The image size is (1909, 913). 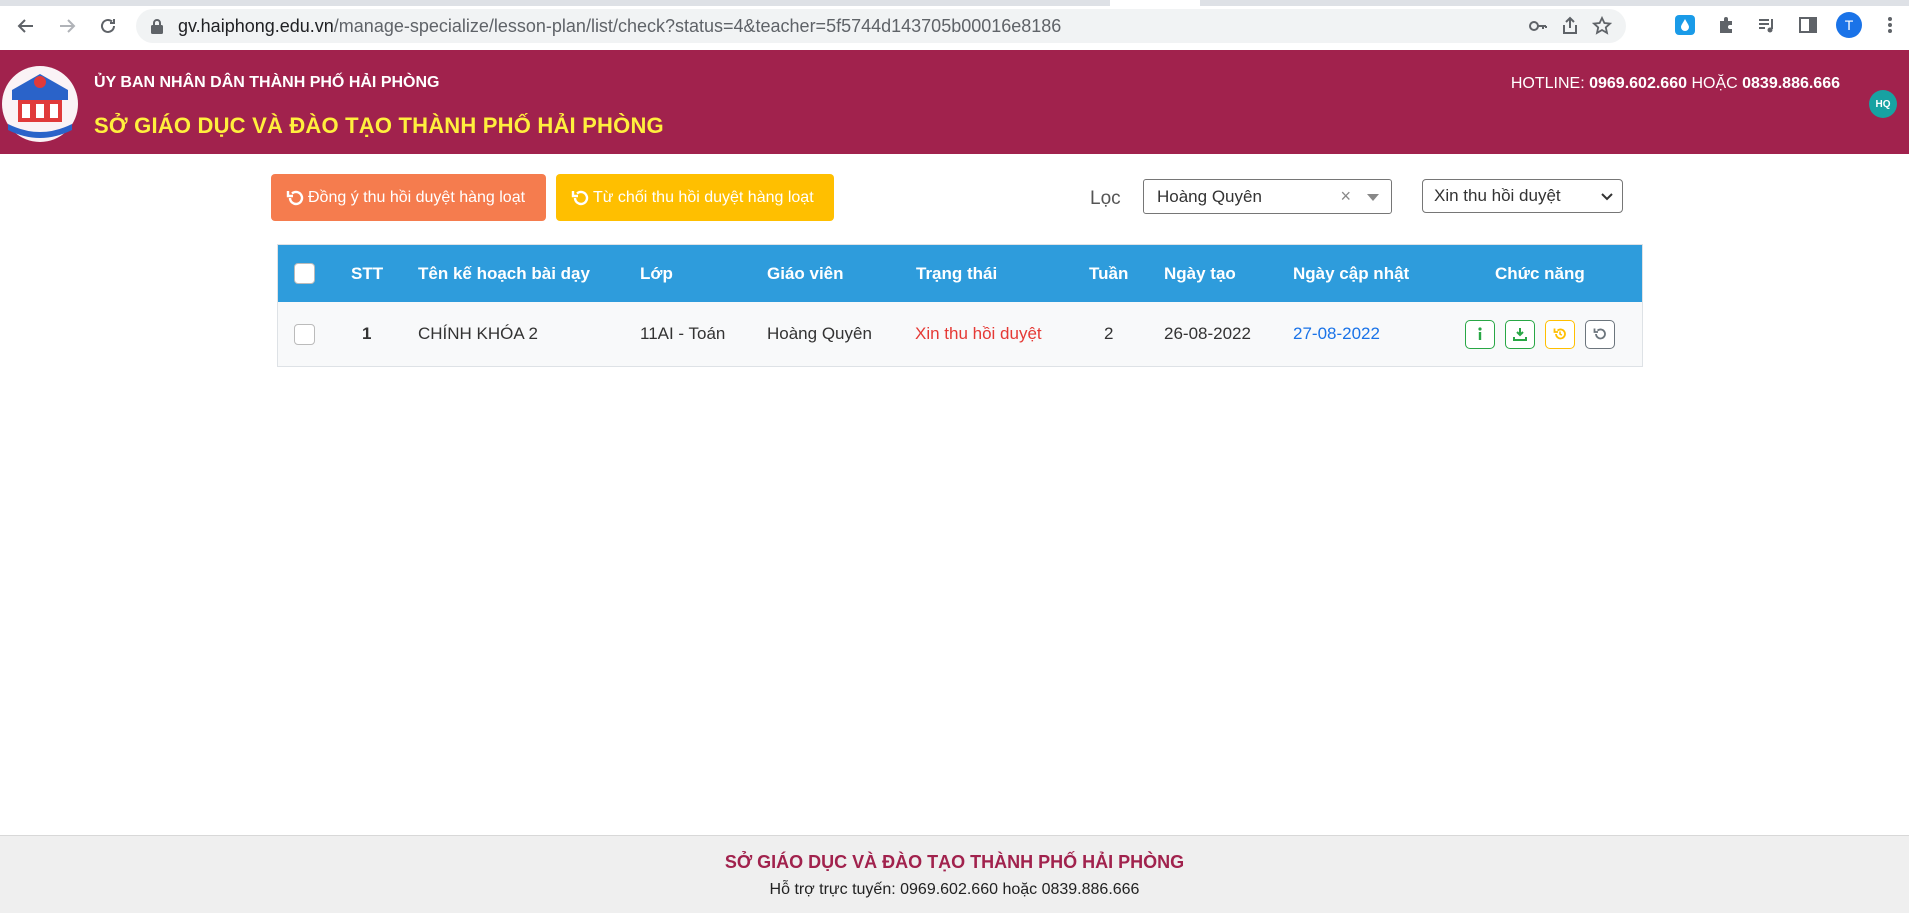 What do you see at coordinates (1726, 25) in the screenshot?
I see `extensions-puzzle-icon` at bounding box center [1726, 25].